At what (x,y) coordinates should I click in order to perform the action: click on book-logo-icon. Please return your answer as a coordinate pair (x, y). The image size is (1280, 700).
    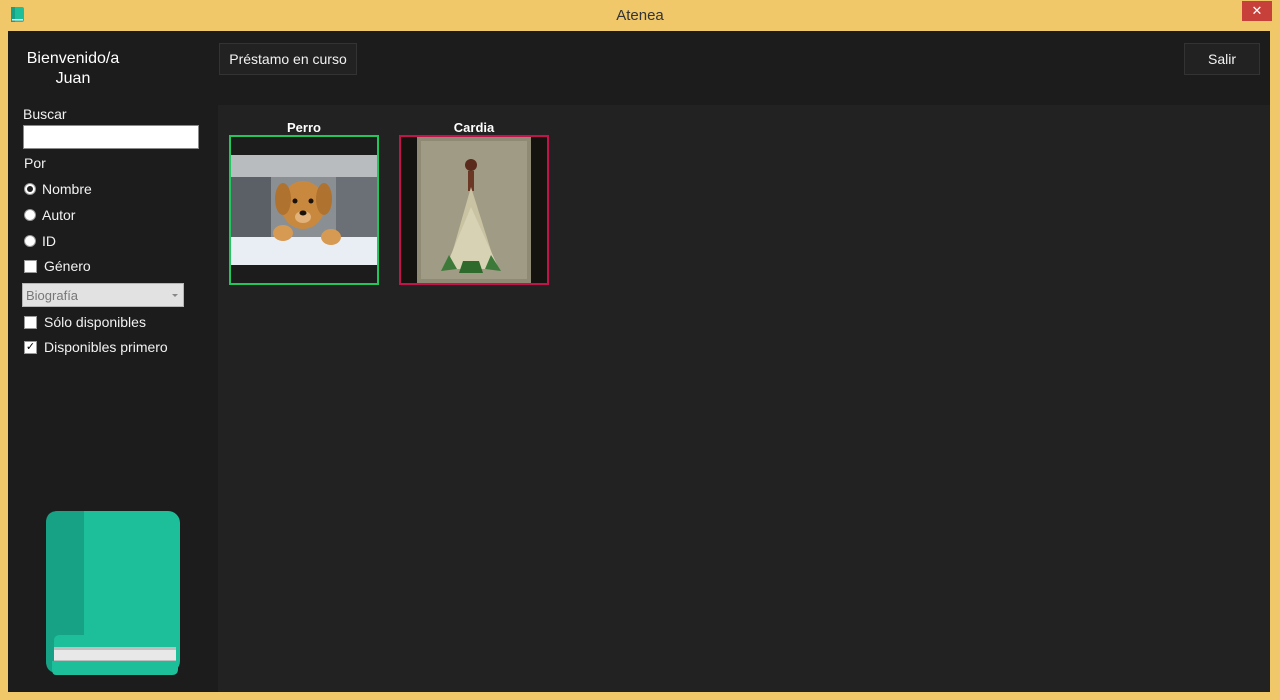
    Looking at the image, I should click on (113, 593).